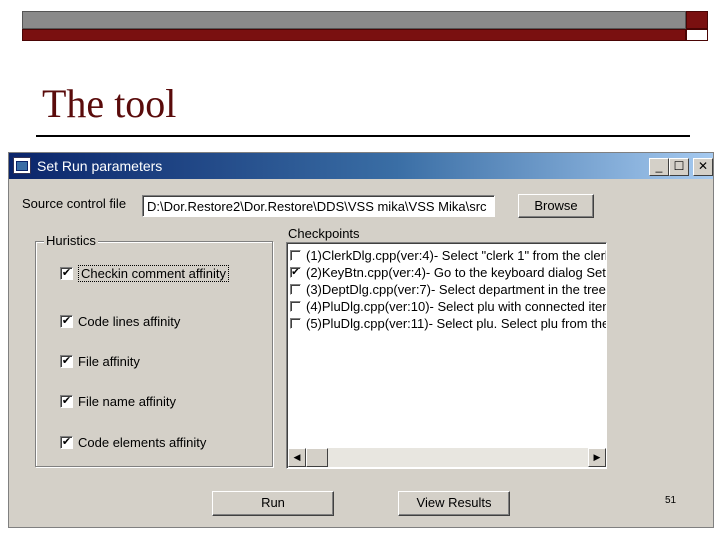 The height and width of the screenshot is (540, 720). I want to click on heuristic-code-elements-affinity: ✔ Code elements affinity, so click(133, 442).